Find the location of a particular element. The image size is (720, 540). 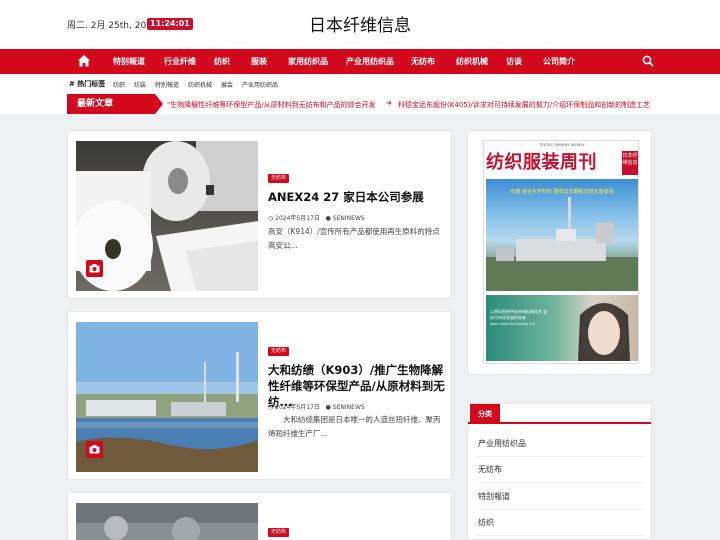

categories-widget: 分类 产业用纺织品 无纺布 特别報道 纺织 is located at coordinates (559, 471).